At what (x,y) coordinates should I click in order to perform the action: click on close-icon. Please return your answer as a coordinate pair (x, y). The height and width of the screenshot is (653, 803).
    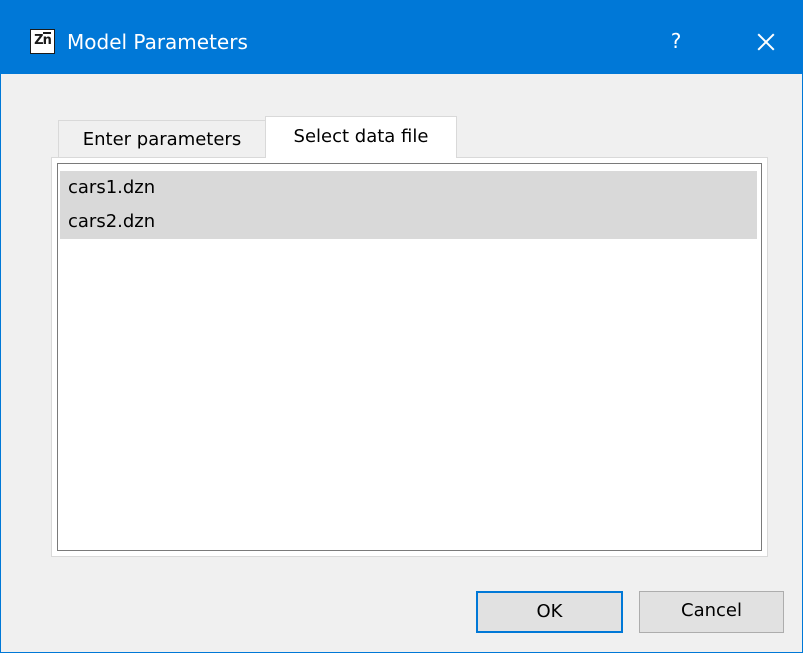
    Looking at the image, I should click on (766, 41).